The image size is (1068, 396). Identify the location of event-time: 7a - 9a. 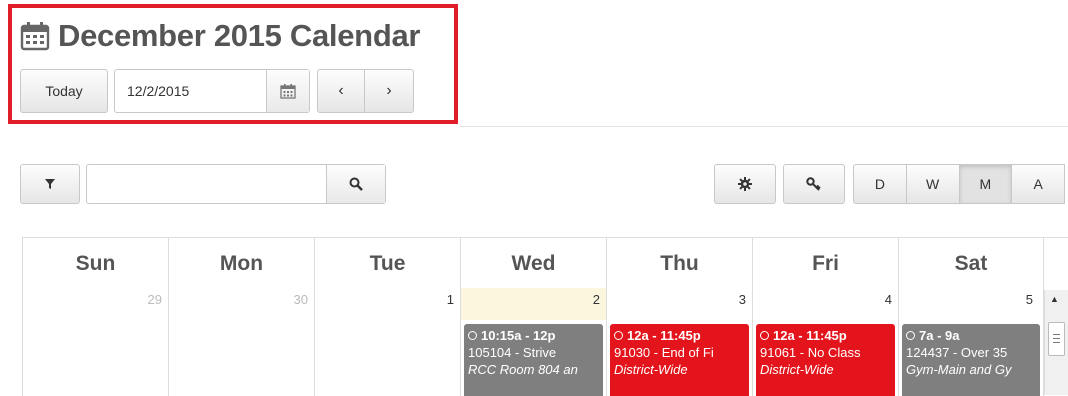
(939, 335).